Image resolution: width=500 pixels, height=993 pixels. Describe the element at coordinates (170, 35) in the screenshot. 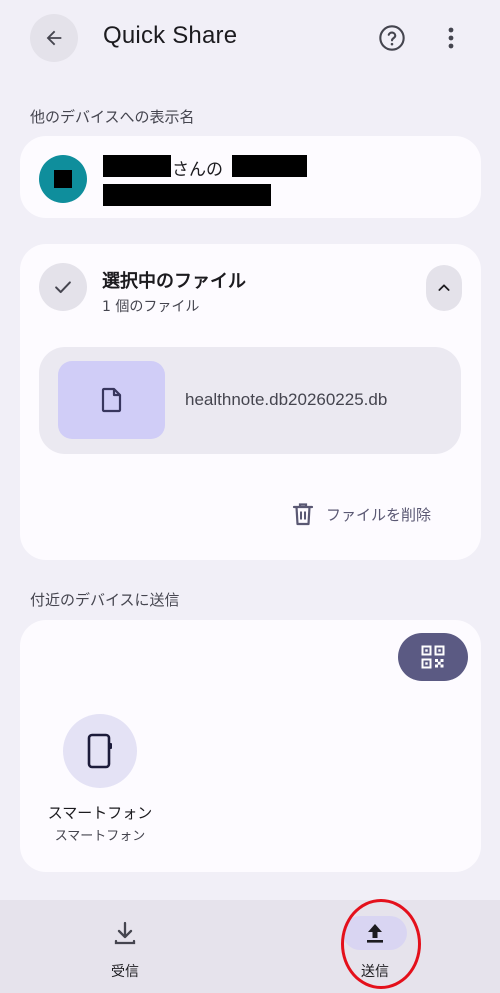

I see `page-title: Quick Share` at that location.